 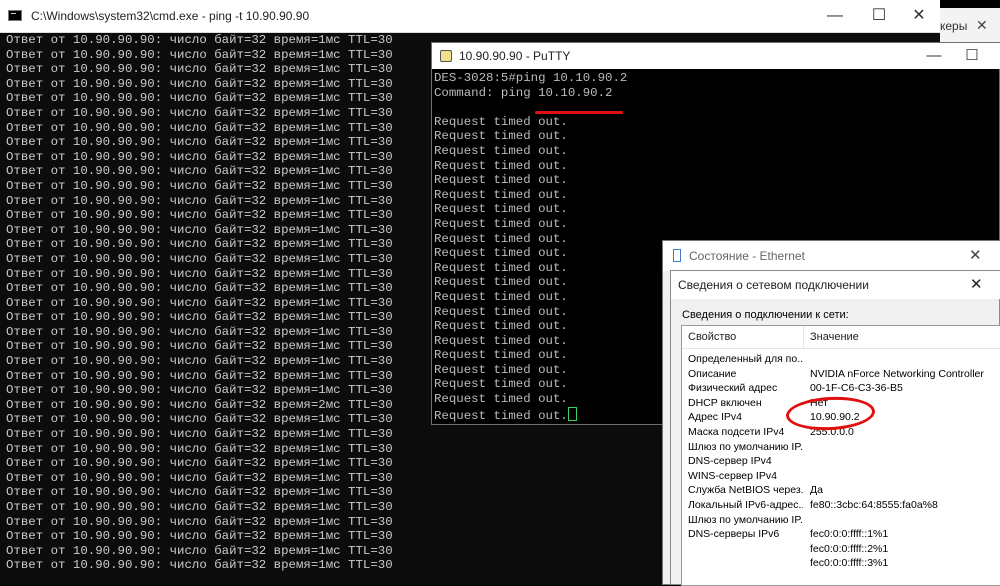 What do you see at coordinates (501, 415) in the screenshot?
I see `putty-last-line-text: Request timed out.` at bounding box center [501, 415].